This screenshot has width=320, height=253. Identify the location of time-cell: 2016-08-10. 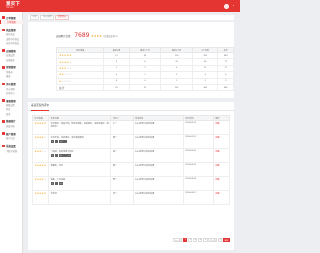
(198, 155).